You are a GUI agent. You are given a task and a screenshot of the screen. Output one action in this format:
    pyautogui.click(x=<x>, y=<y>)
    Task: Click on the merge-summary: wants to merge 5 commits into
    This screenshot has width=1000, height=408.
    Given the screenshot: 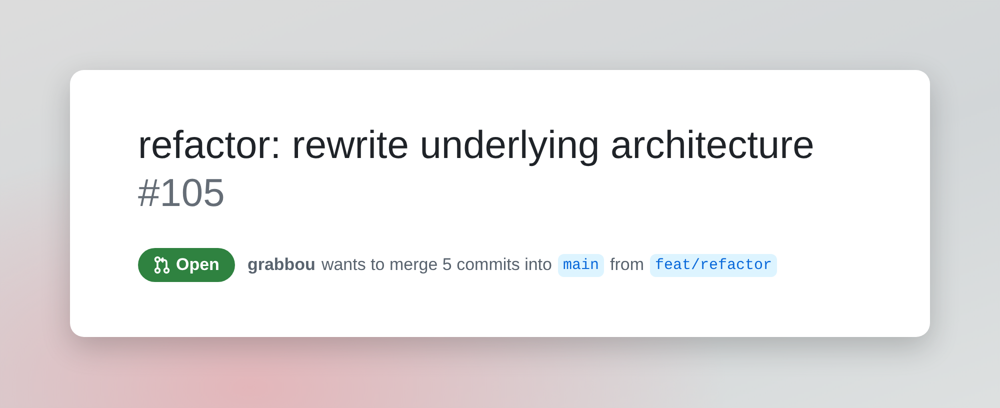 What is the action you would take?
    pyautogui.click(x=436, y=265)
    